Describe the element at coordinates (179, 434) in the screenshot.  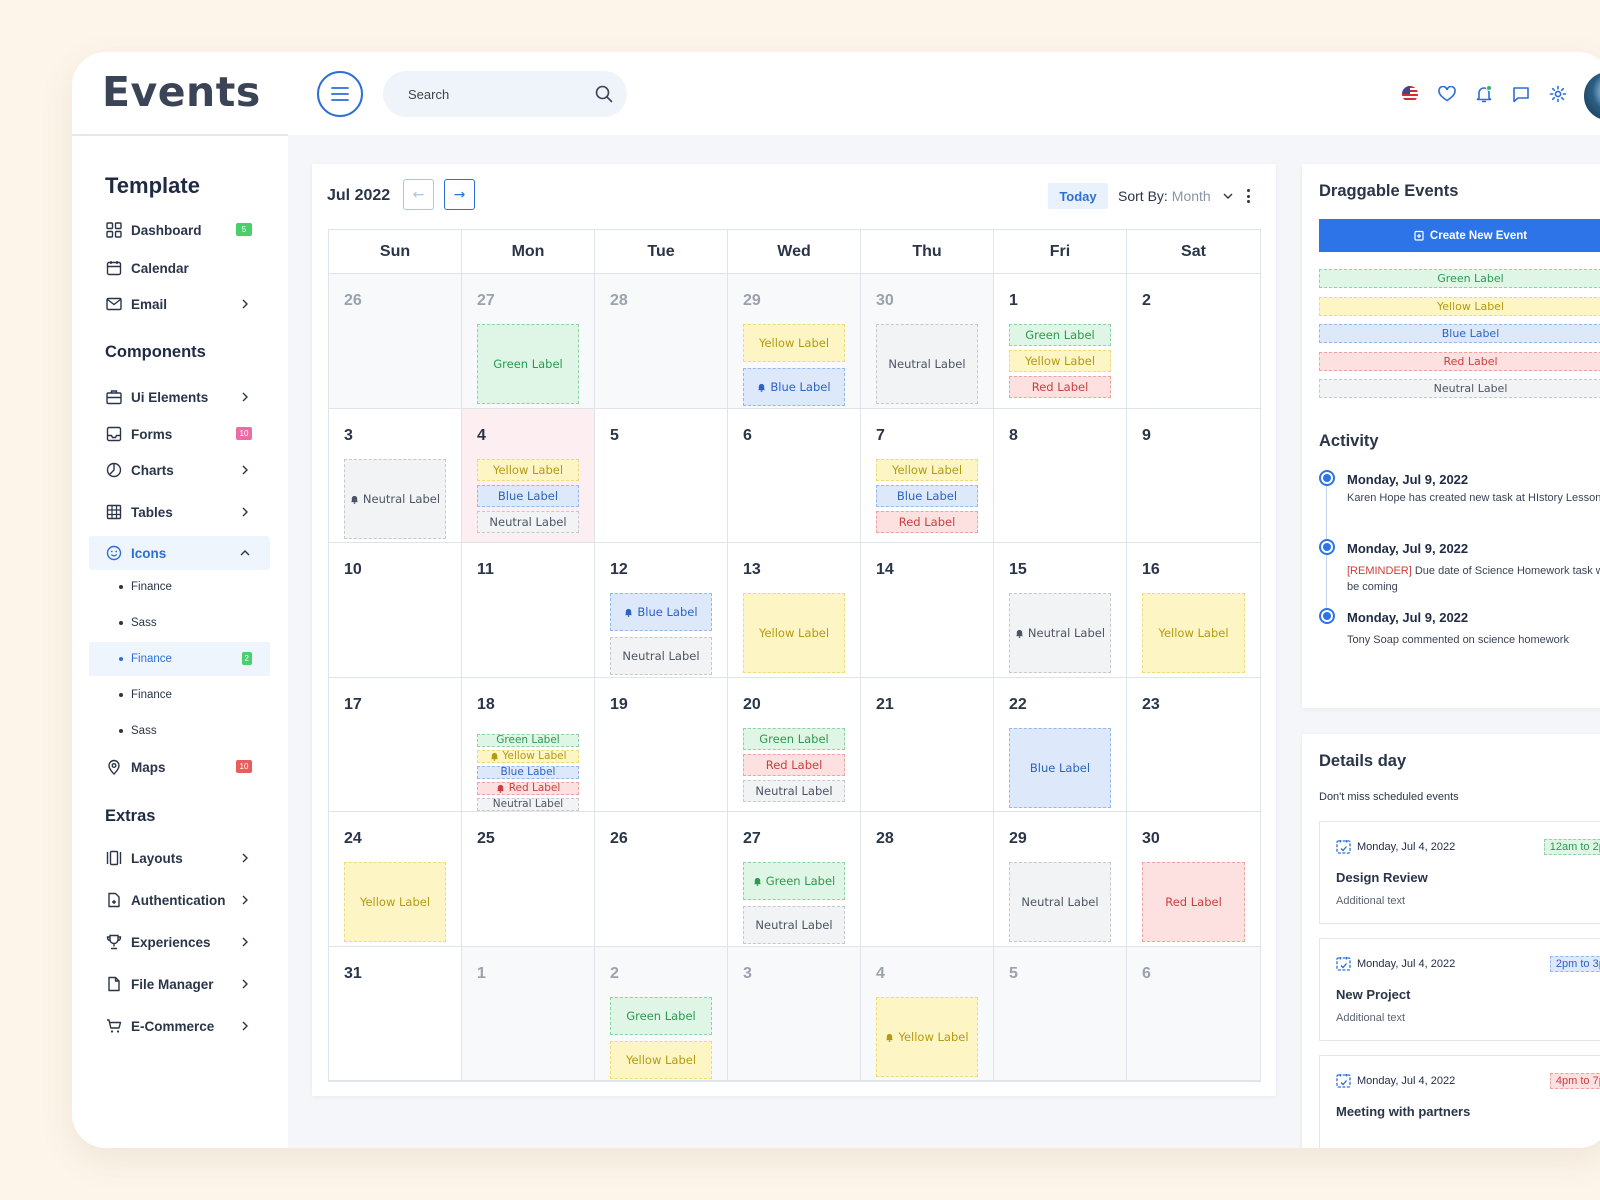
I see `sidebar-item-forms: Forms 10` at that location.